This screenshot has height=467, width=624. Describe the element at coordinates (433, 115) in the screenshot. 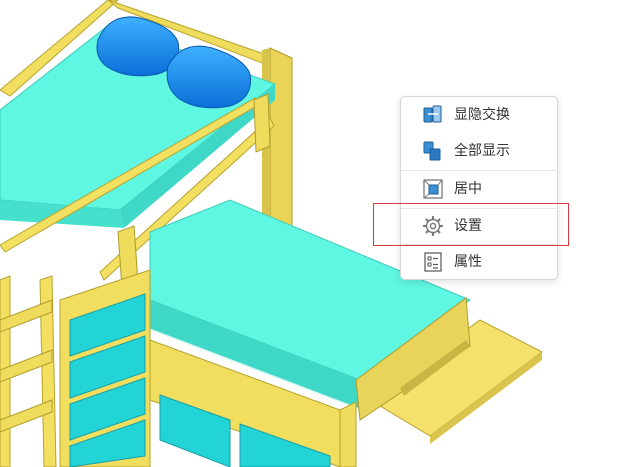

I see `show-hide-swap-icon` at that location.